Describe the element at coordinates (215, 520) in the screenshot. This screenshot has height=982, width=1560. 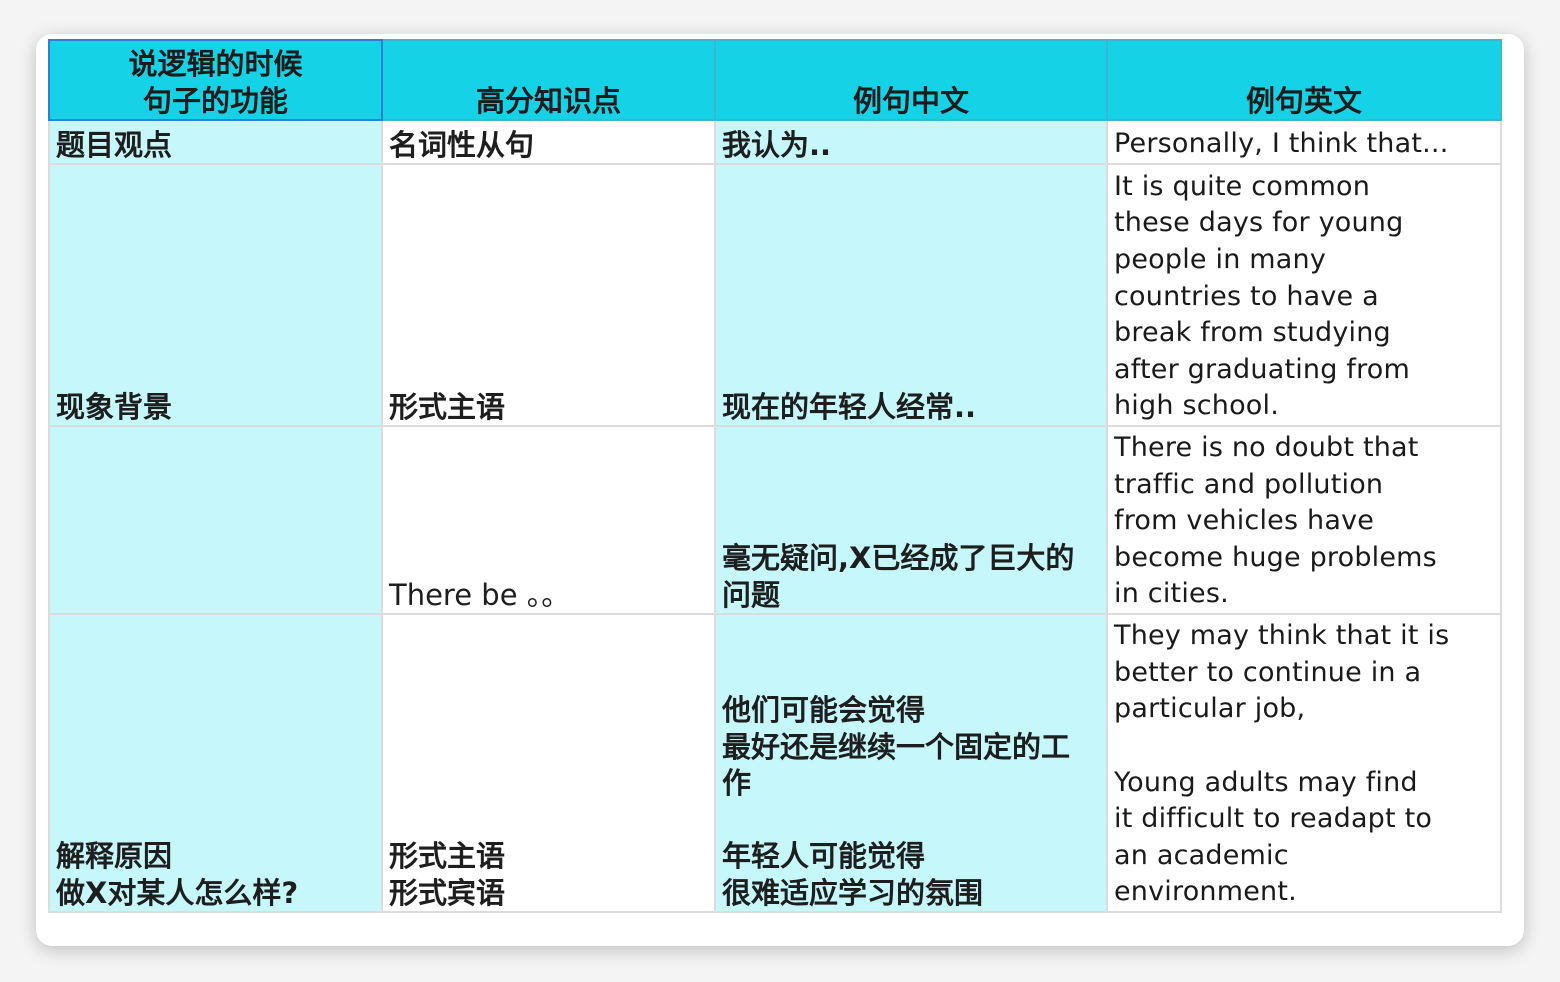
I see `cell-function` at that location.